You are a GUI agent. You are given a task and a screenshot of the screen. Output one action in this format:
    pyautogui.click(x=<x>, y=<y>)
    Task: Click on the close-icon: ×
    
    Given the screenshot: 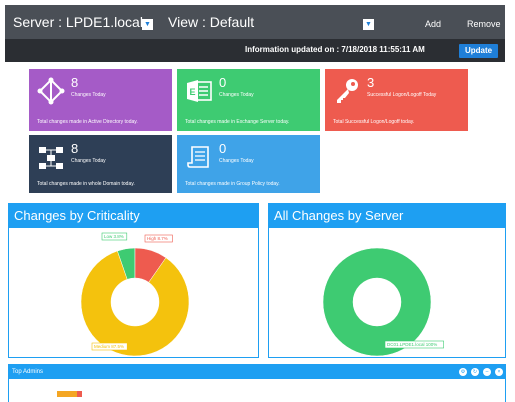 What is the action you would take?
    pyautogui.click(x=499, y=372)
    